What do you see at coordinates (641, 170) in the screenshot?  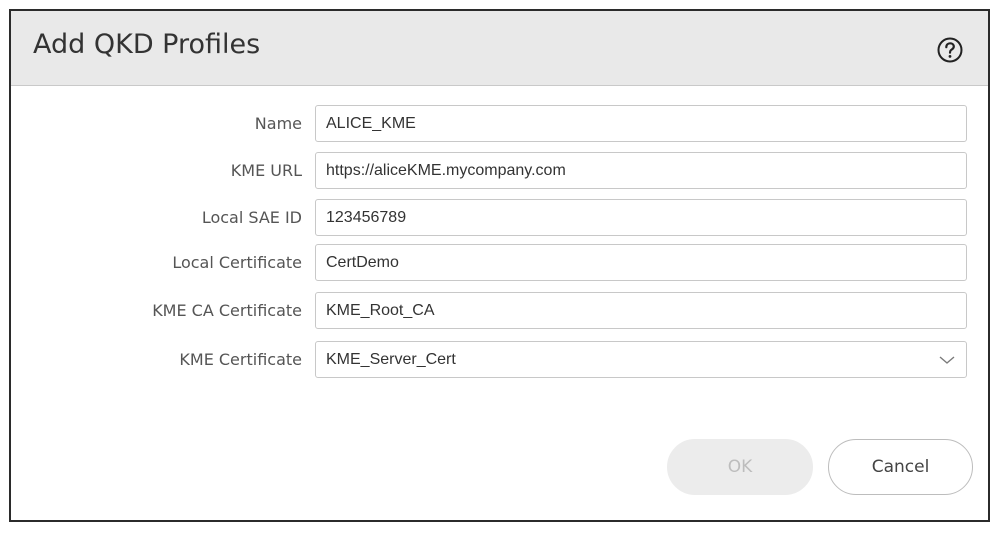 I see `kme-url-input: https://aliceKME.mycompany.com` at bounding box center [641, 170].